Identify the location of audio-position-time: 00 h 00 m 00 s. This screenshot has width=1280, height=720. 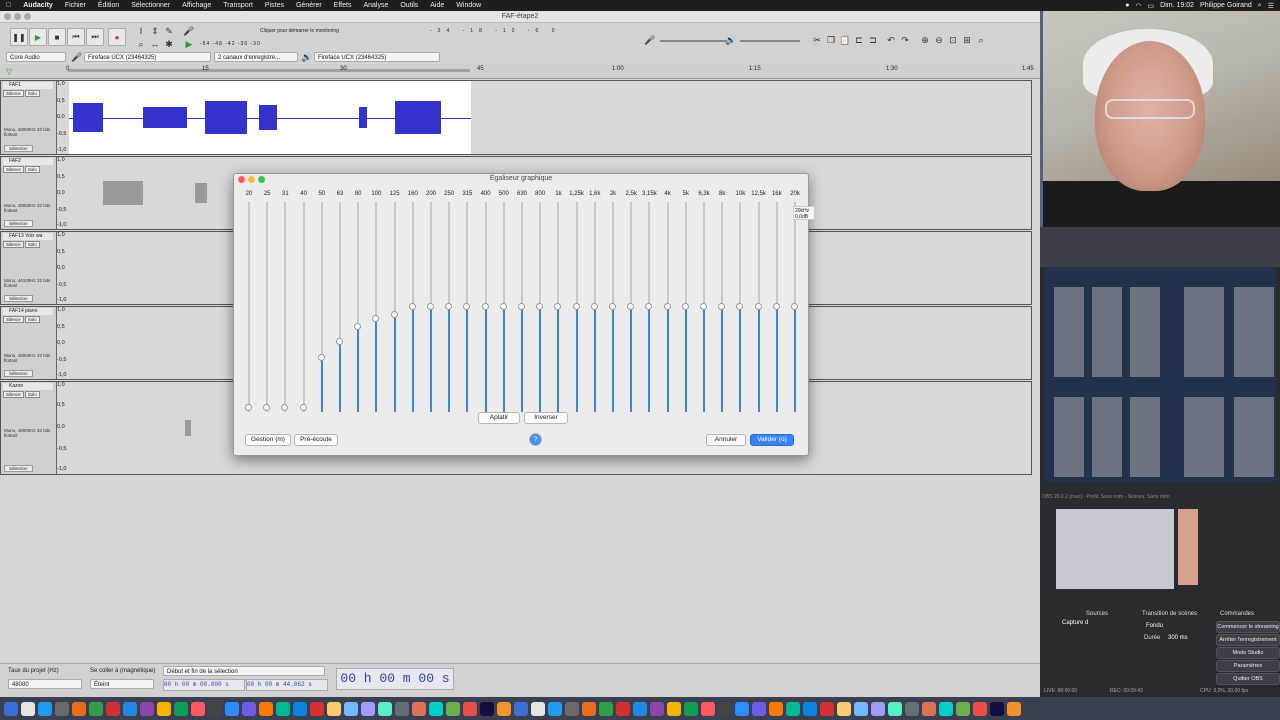
(395, 679).